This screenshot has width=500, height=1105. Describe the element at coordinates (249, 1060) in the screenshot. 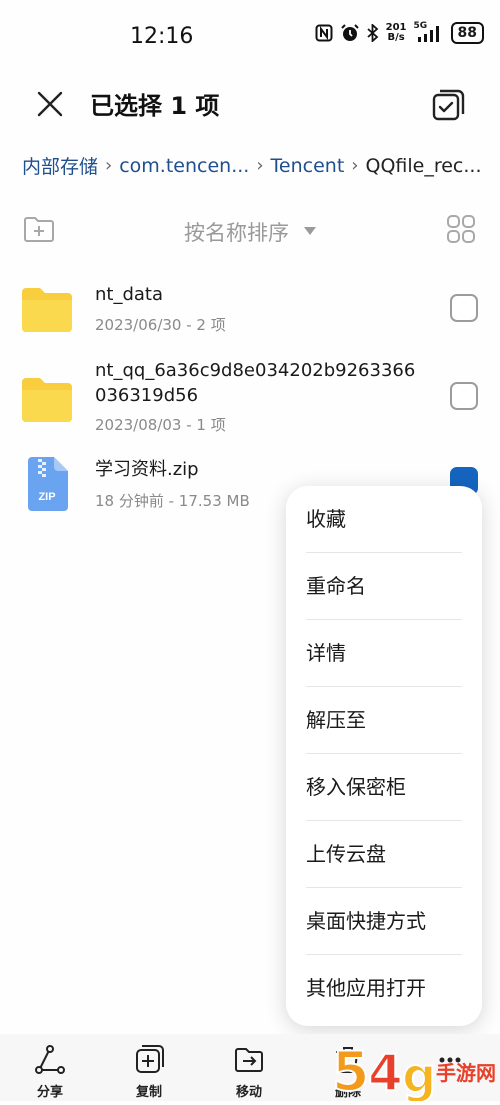

I see `move-folder-icon` at that location.